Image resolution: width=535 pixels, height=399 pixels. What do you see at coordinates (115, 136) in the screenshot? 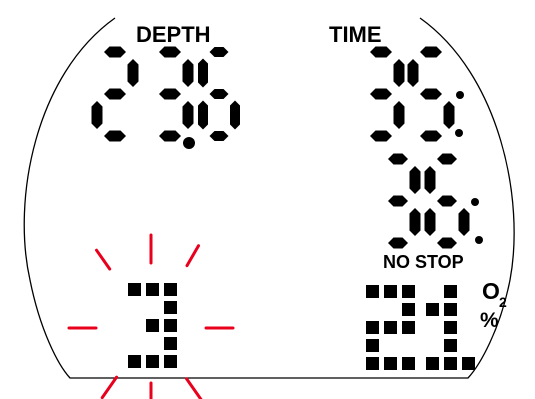
I see `digit-2-segment-d` at bounding box center [115, 136].